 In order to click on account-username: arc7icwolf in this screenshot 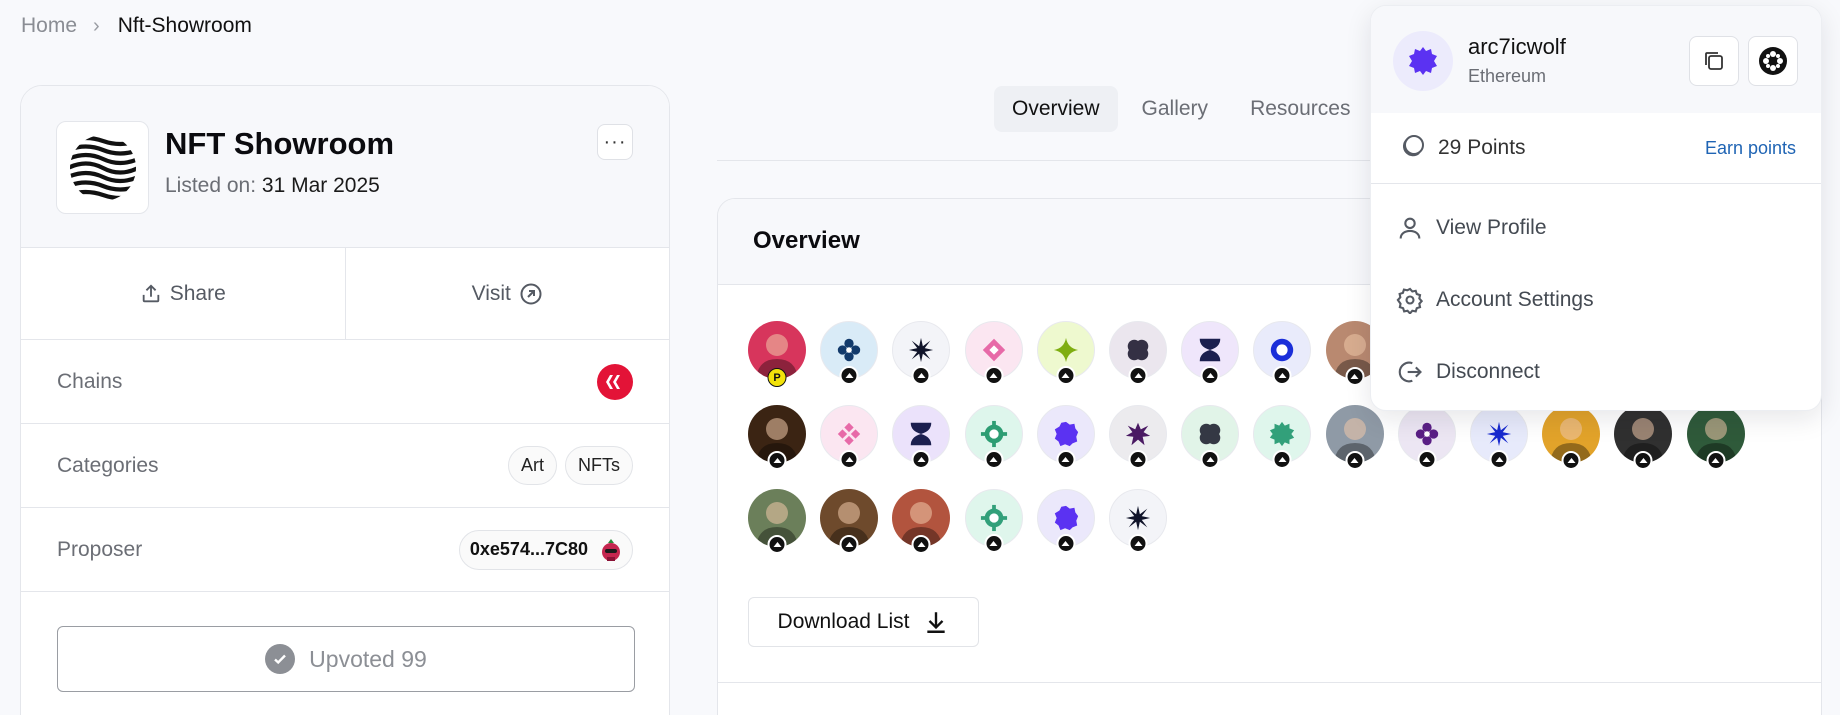, I will do `click(1517, 46)`.